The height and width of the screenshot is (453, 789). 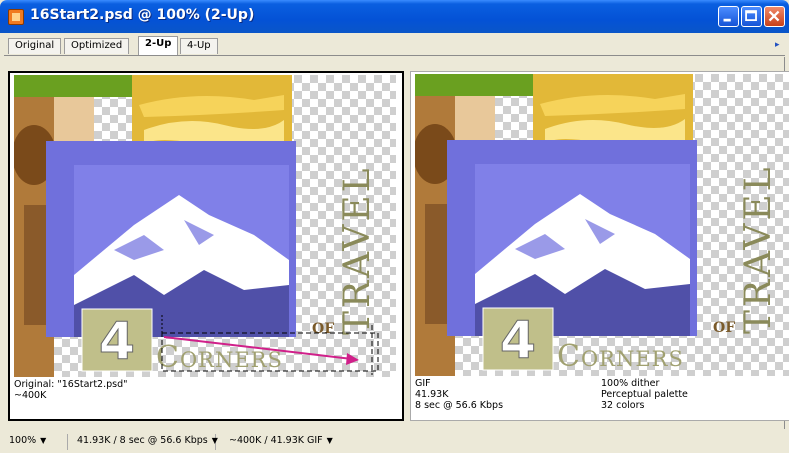 What do you see at coordinates (35, 46) in the screenshot?
I see `tab-original: Original` at bounding box center [35, 46].